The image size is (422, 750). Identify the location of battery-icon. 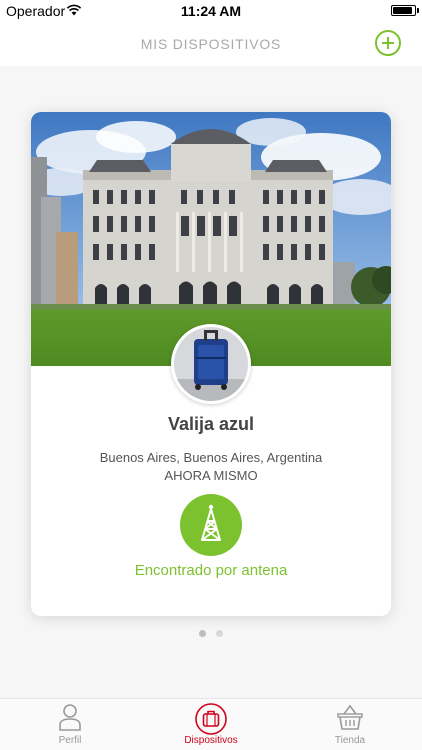
(403, 10).